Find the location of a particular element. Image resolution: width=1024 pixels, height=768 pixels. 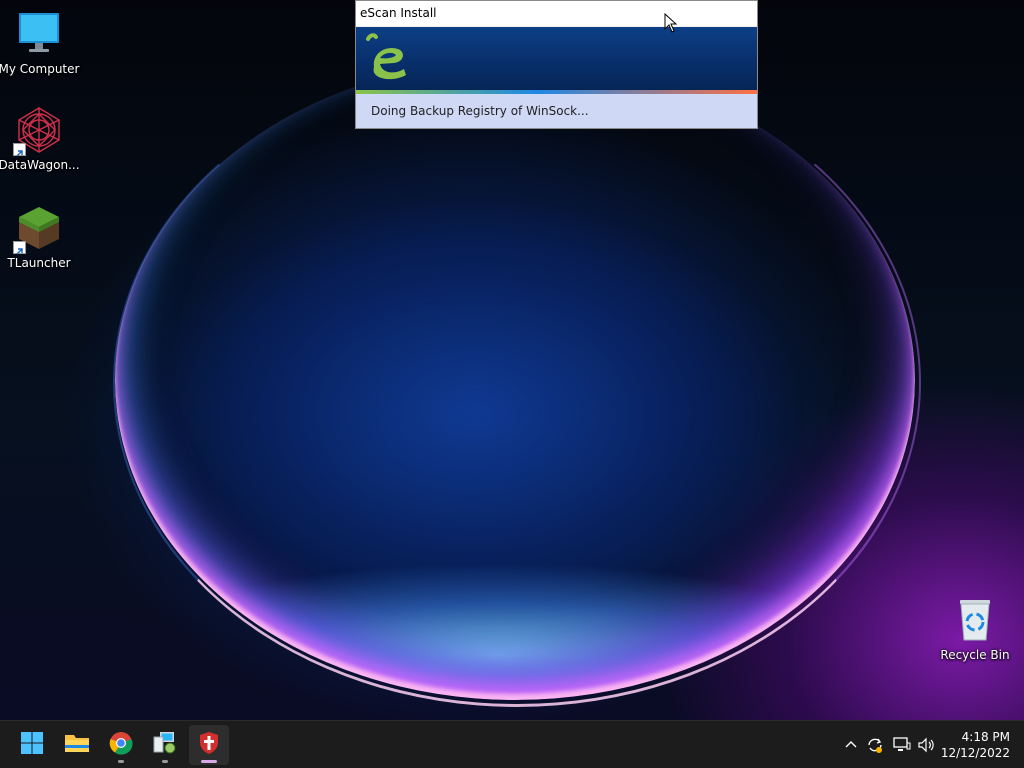

desktop-icon-tlauncher: TLauncher is located at coordinates (40, 237).